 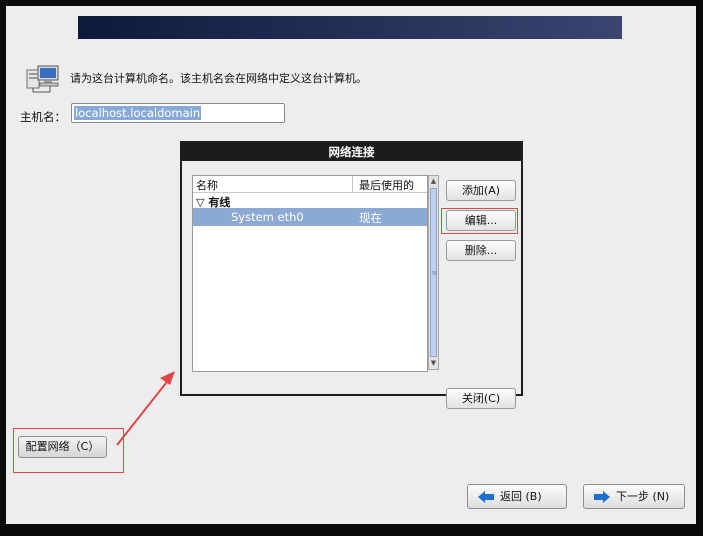 What do you see at coordinates (43, 117) in the screenshot?
I see `hostname-label: 主机名：` at bounding box center [43, 117].